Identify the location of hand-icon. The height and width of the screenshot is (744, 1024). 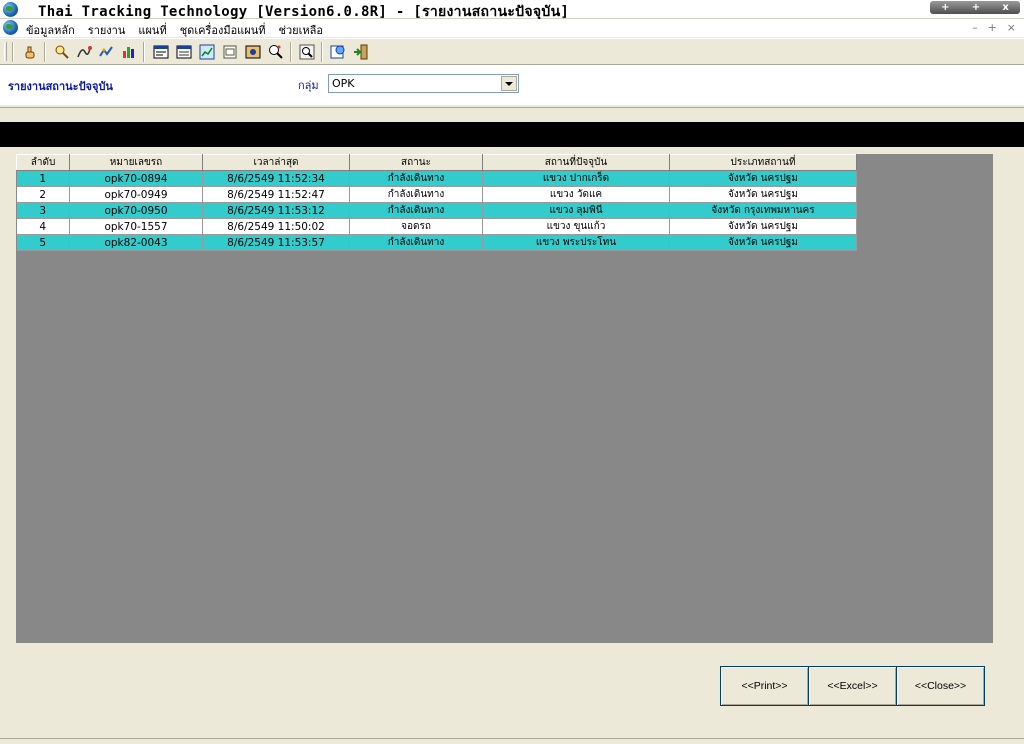
(30, 52).